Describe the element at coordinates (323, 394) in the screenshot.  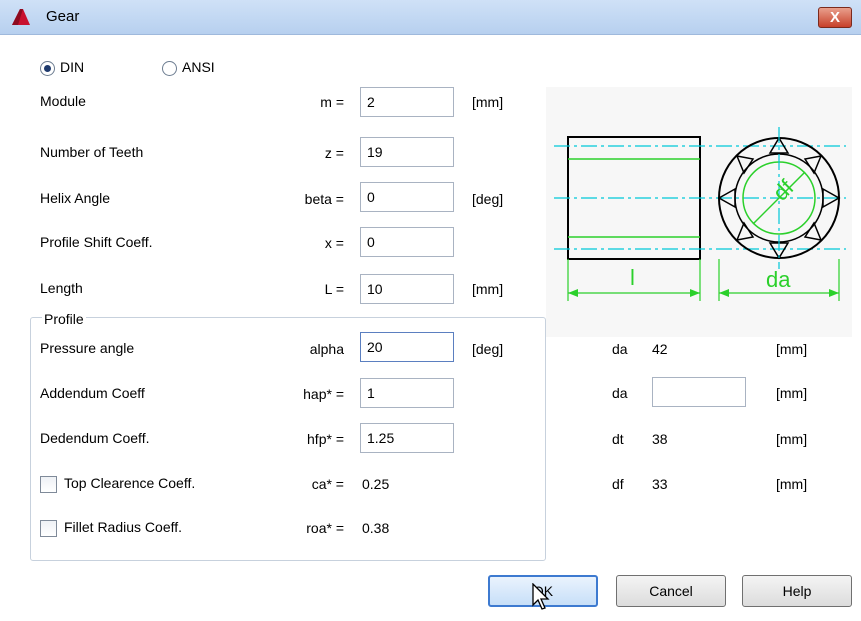
I see `addendum-symbol: hap* =` at that location.